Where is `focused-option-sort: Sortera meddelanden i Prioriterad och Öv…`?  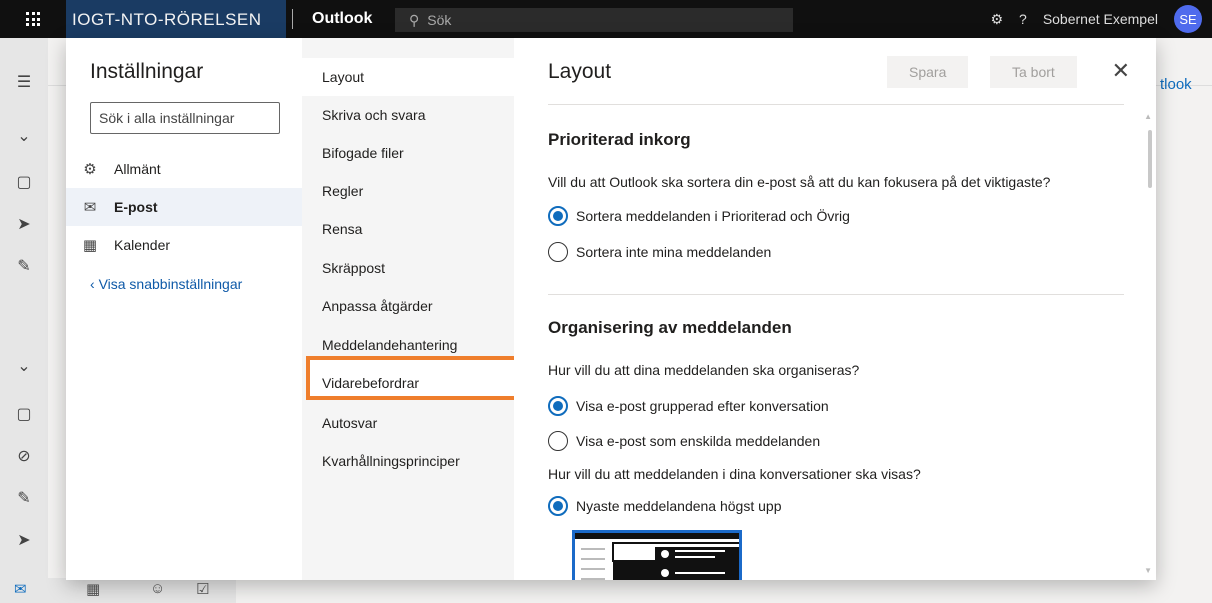
focused-option-sort: Sortera meddelanden i Prioriterad och Öv… is located at coordinates (699, 216).